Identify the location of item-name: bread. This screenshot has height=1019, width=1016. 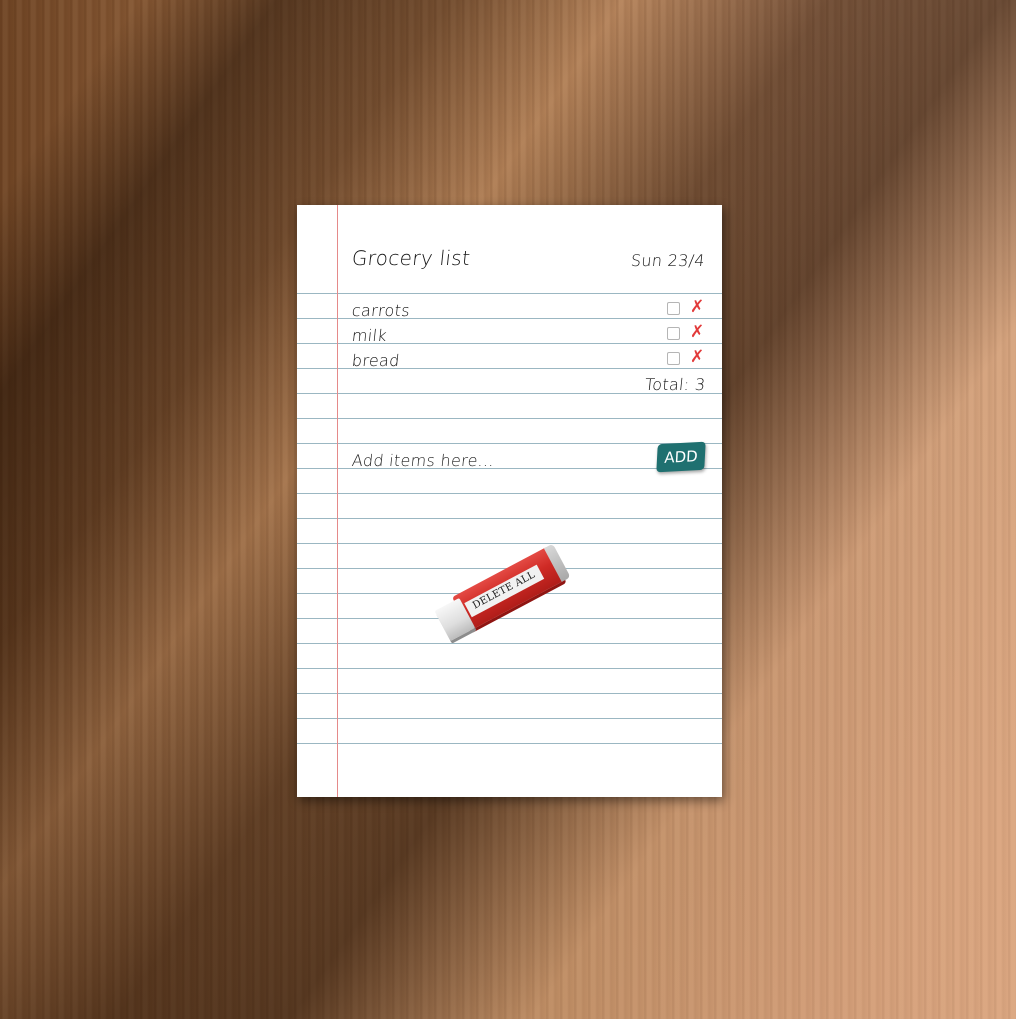
(376, 360).